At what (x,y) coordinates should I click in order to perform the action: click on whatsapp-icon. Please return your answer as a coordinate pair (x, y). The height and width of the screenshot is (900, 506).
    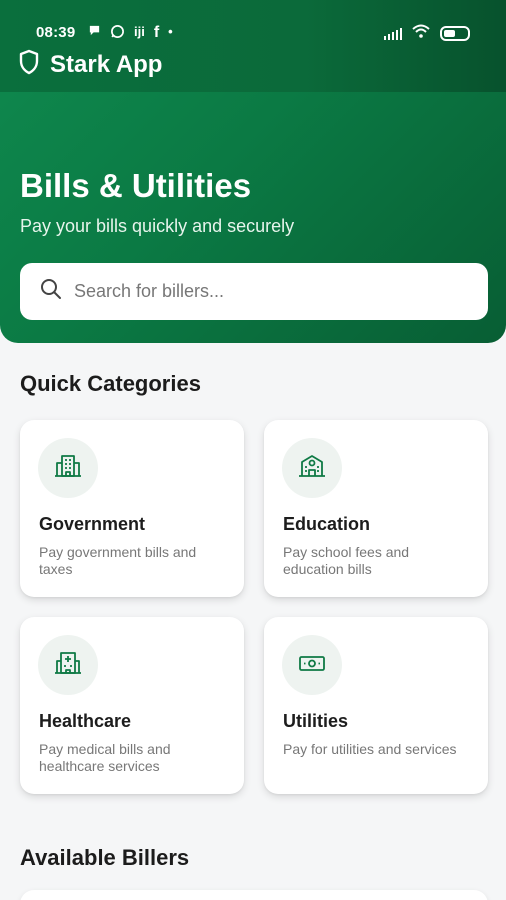
    Looking at the image, I should click on (117, 33).